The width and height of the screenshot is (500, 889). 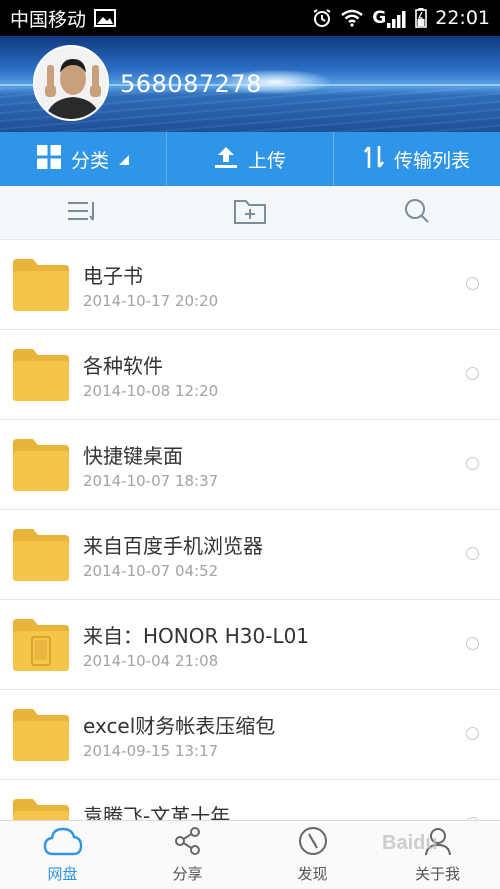 What do you see at coordinates (312, 874) in the screenshot?
I see `nav-discover-label: 发现` at bounding box center [312, 874].